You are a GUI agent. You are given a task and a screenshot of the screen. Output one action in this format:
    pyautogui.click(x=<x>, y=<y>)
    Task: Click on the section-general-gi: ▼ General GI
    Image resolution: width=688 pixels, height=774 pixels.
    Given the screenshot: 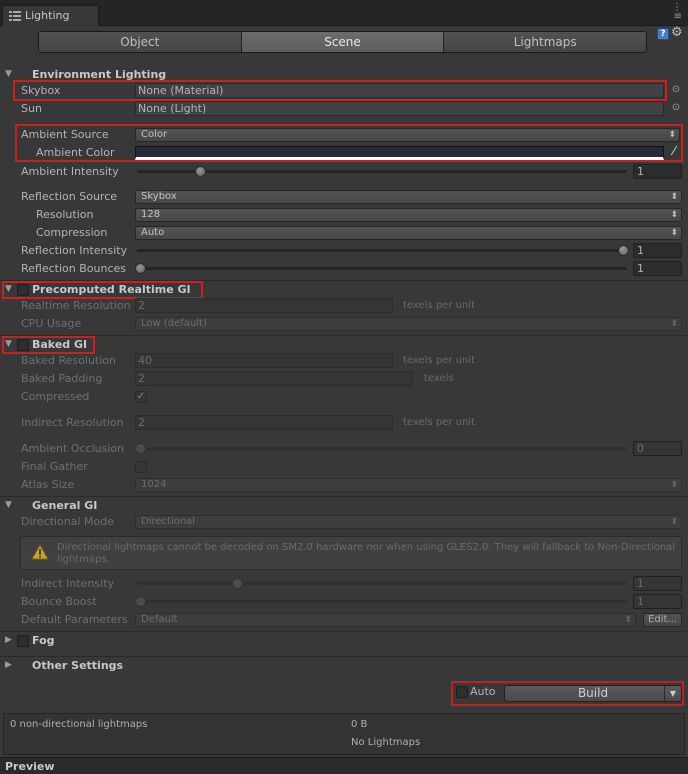 What is the action you would take?
    pyautogui.click(x=344, y=505)
    